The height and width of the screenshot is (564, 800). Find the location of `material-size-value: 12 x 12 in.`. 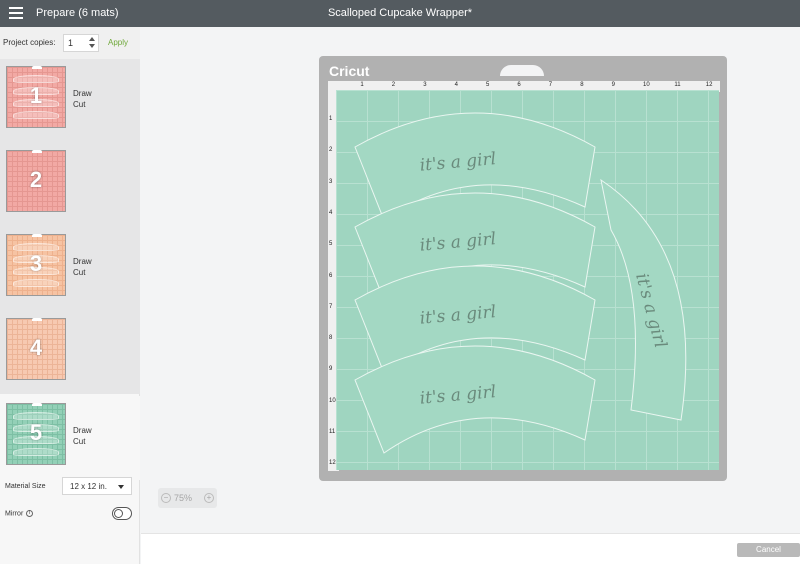

material-size-value: 12 x 12 in. is located at coordinates (88, 486).